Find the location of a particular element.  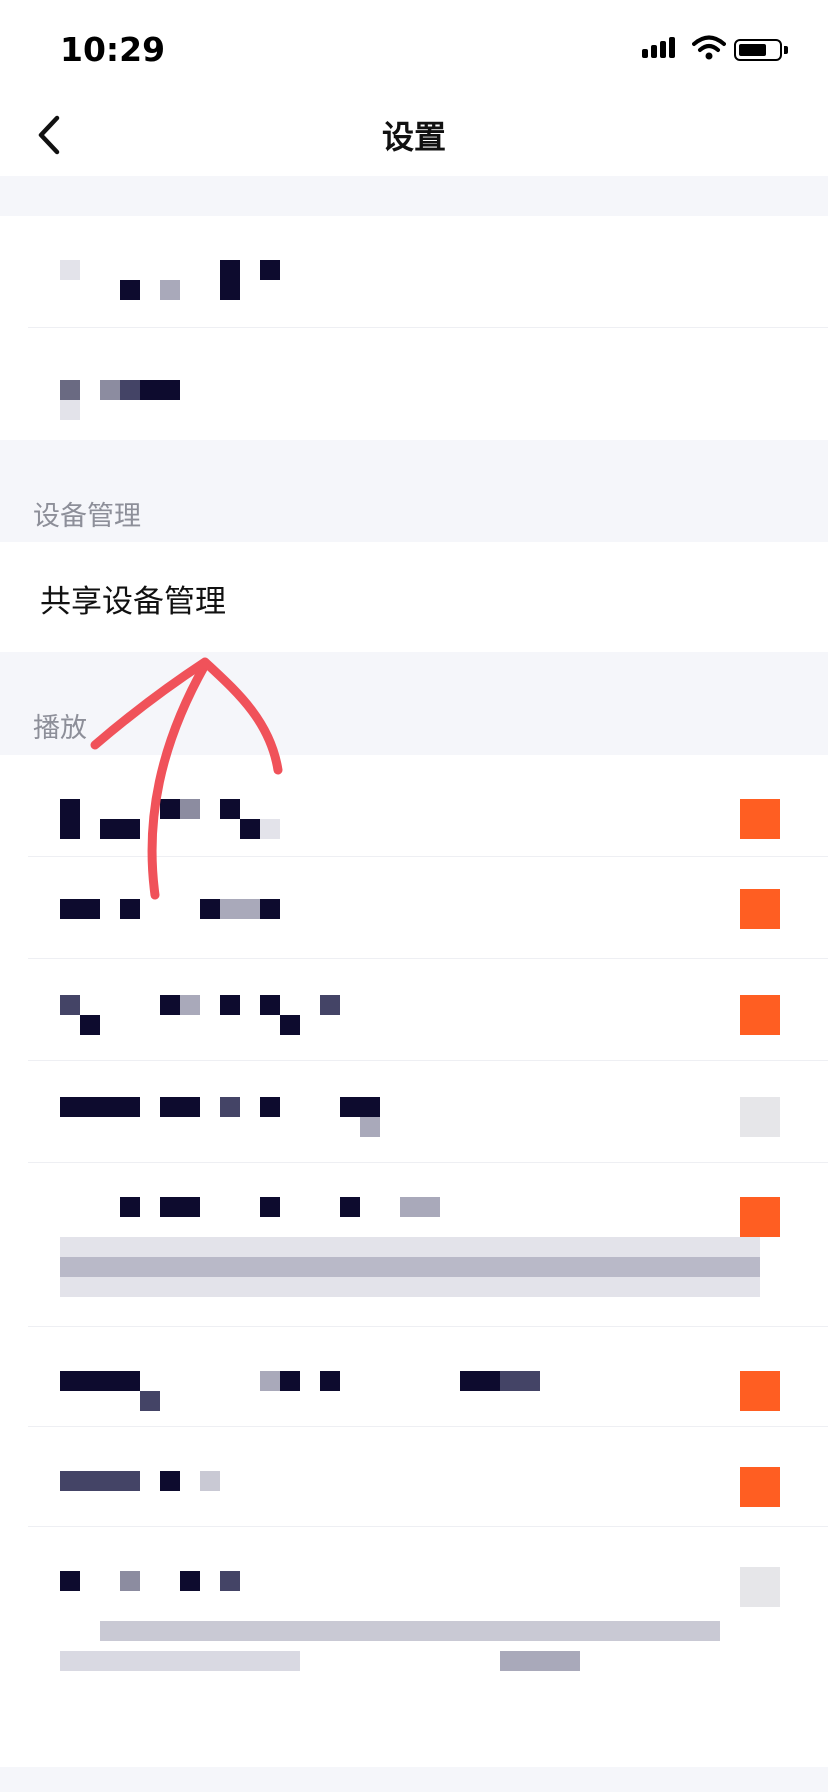

section-header-device-management: 设备管理 is located at coordinates (87, 516).